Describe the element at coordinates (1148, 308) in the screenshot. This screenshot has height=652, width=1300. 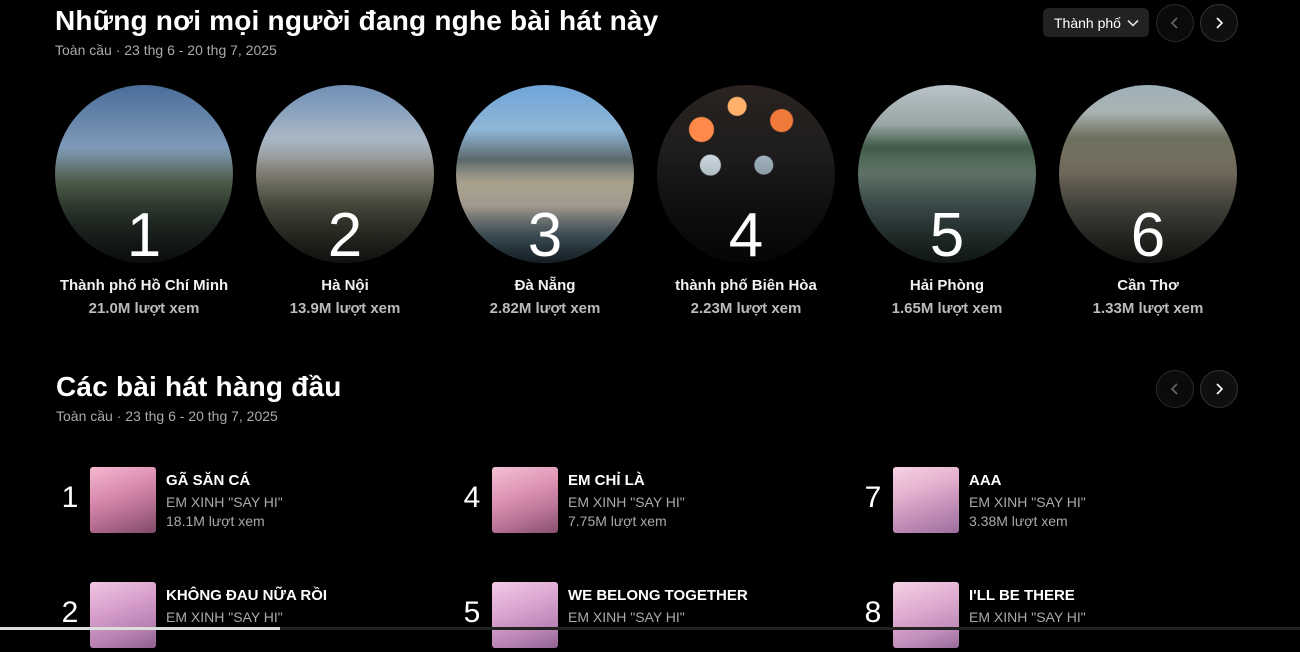
I see `city-views: 1.33M lượt xem` at that location.